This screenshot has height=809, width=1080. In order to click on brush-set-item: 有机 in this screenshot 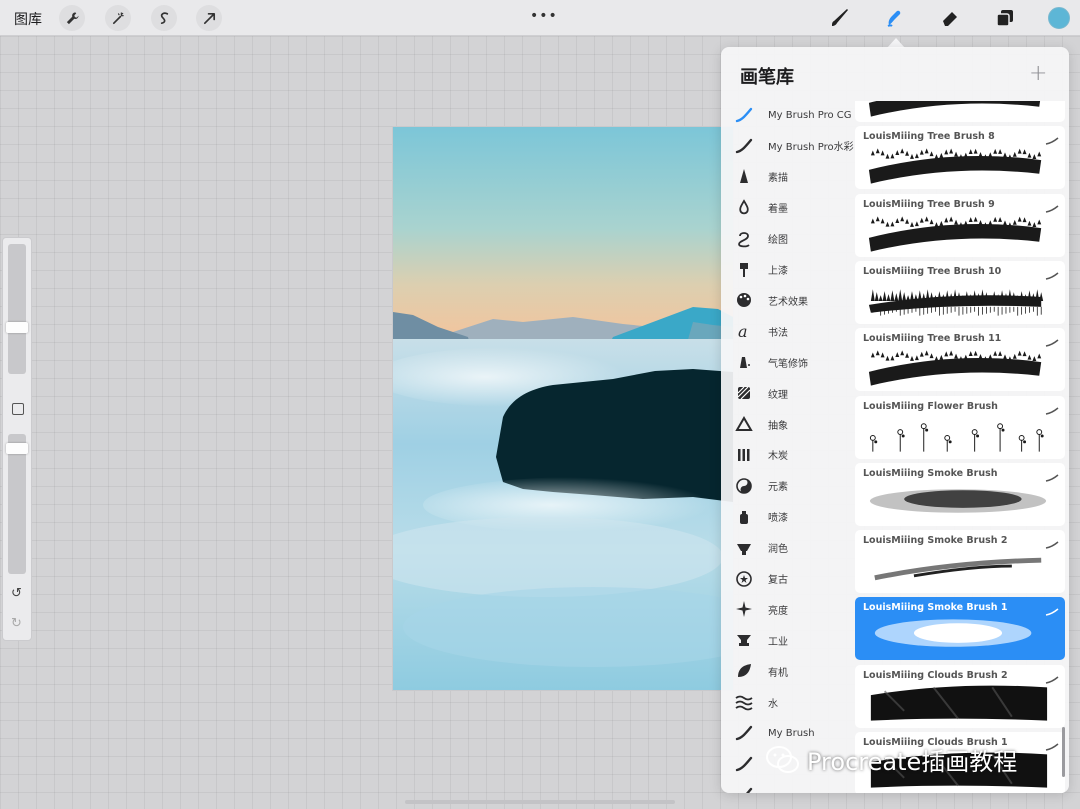, I will do `click(788, 671)`.